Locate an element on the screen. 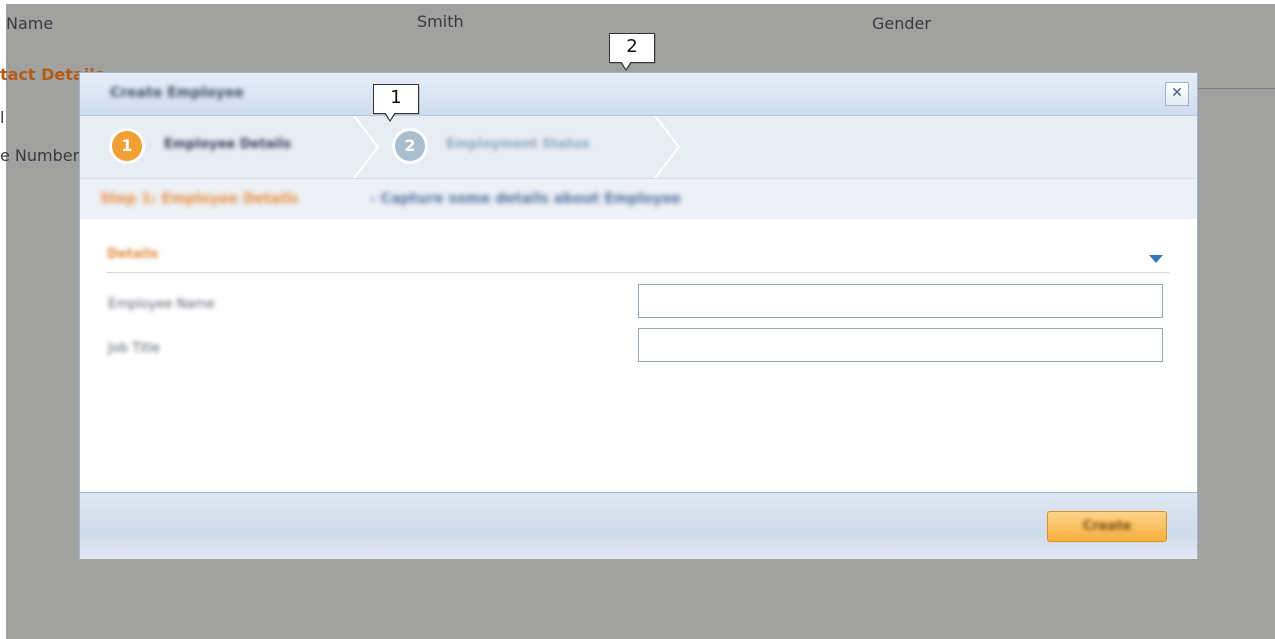  callout-1: 1 is located at coordinates (396, 103).